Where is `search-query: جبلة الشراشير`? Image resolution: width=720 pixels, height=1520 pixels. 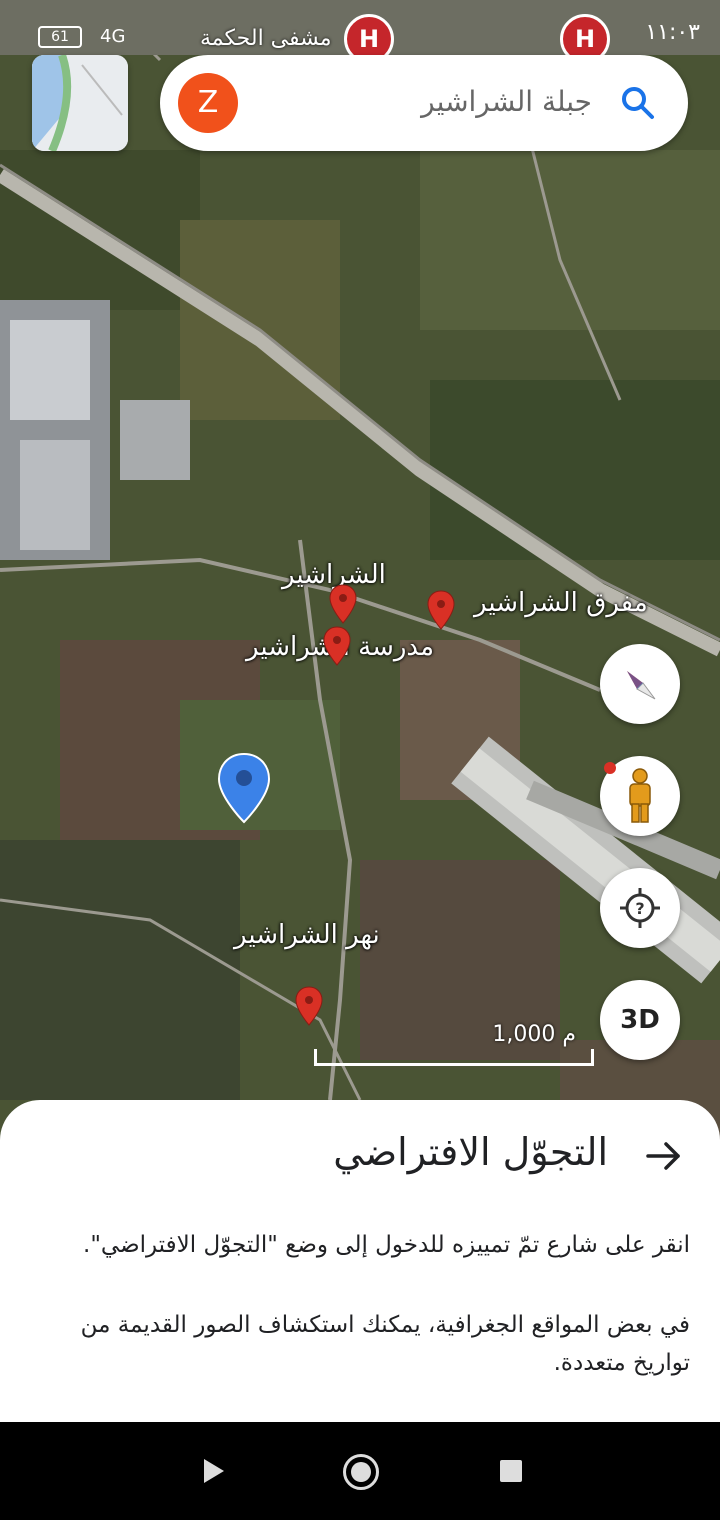 search-query: جبلة الشراشير is located at coordinates (506, 101).